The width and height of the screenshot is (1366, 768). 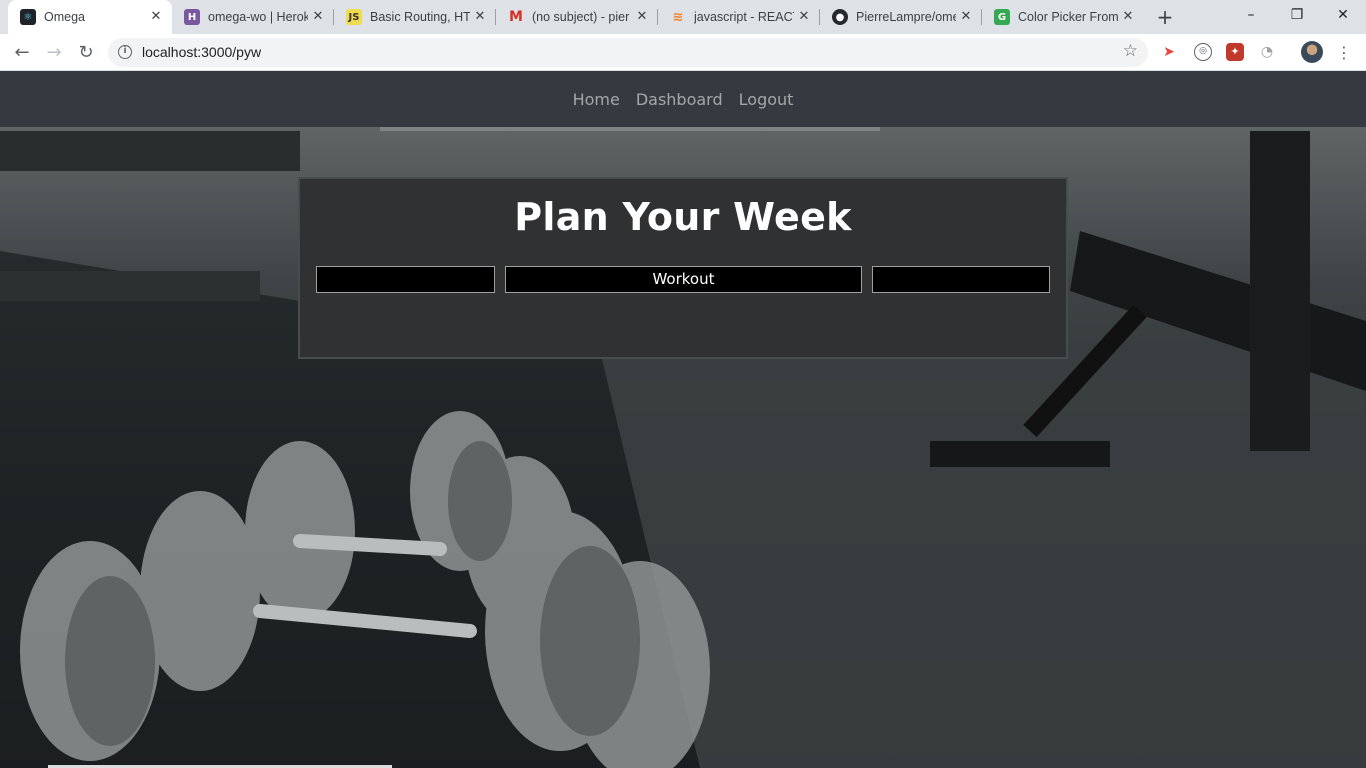 I want to click on tab-github: ● PierreLampre/ome ✕, so click(x=901, y=17).